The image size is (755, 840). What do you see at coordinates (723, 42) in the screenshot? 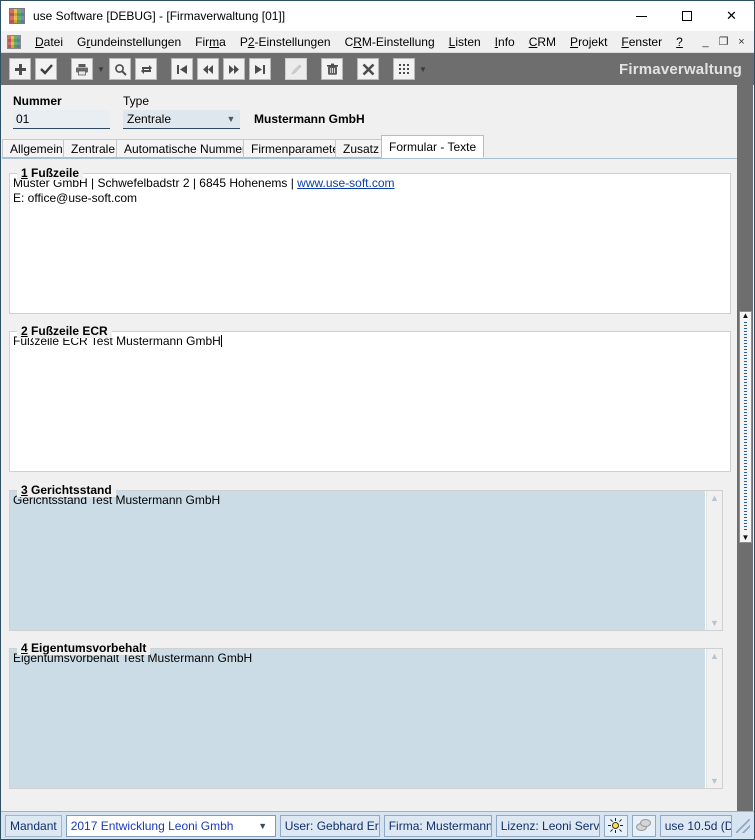
I see `mdi-restore-button: ❐` at bounding box center [723, 42].